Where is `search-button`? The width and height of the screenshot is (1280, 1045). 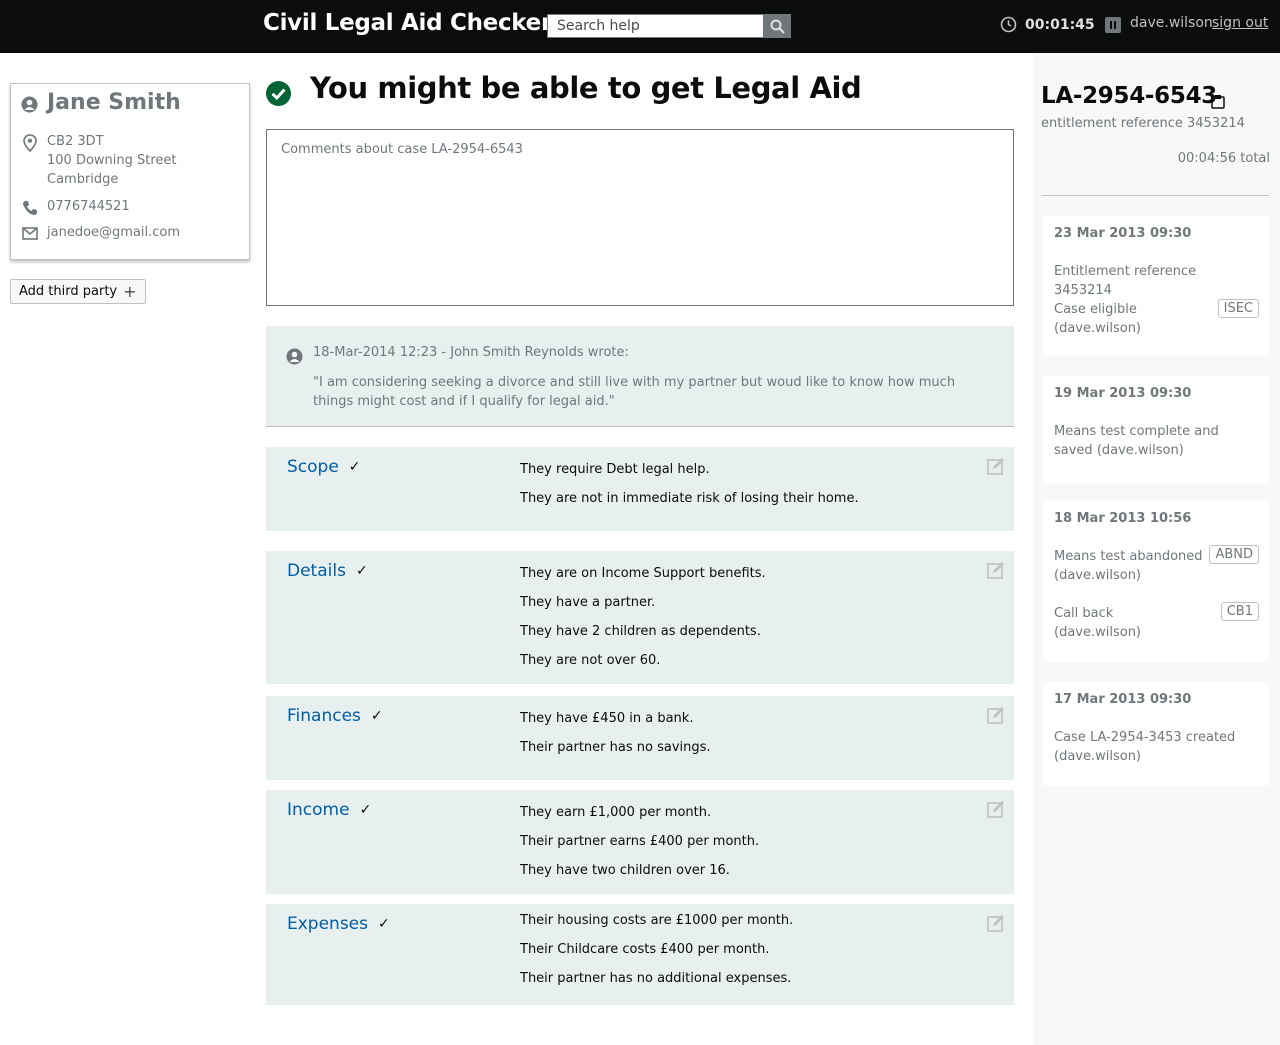 search-button is located at coordinates (777, 26).